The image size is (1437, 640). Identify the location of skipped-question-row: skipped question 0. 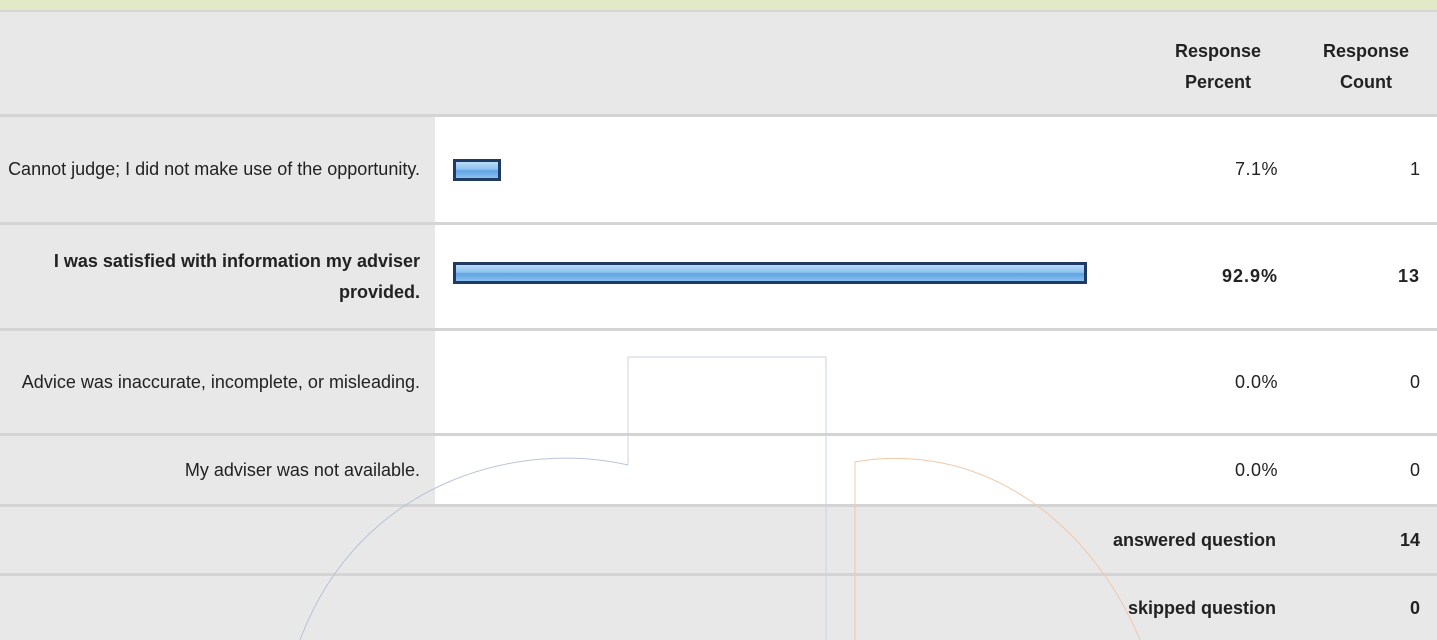
(718, 608).